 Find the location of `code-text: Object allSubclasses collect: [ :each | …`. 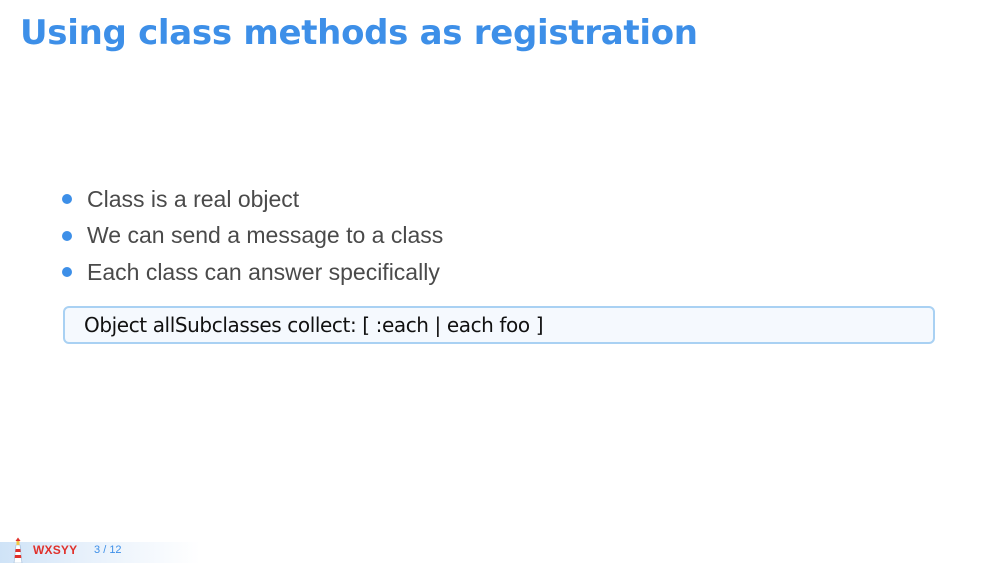

code-text: Object allSubclasses collect: [ :each | … is located at coordinates (314, 325).